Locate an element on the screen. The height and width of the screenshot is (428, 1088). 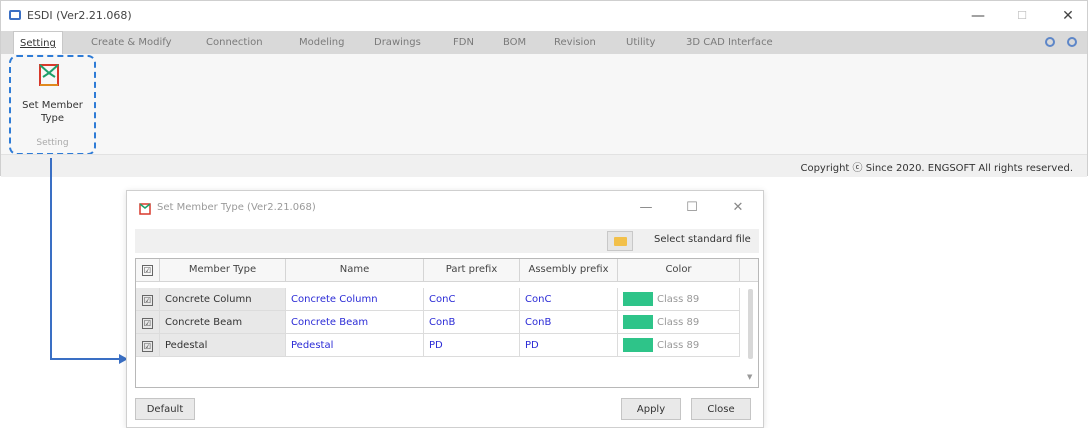
set-member-type-button: Set Member Type is located at coordinates (52, 112).